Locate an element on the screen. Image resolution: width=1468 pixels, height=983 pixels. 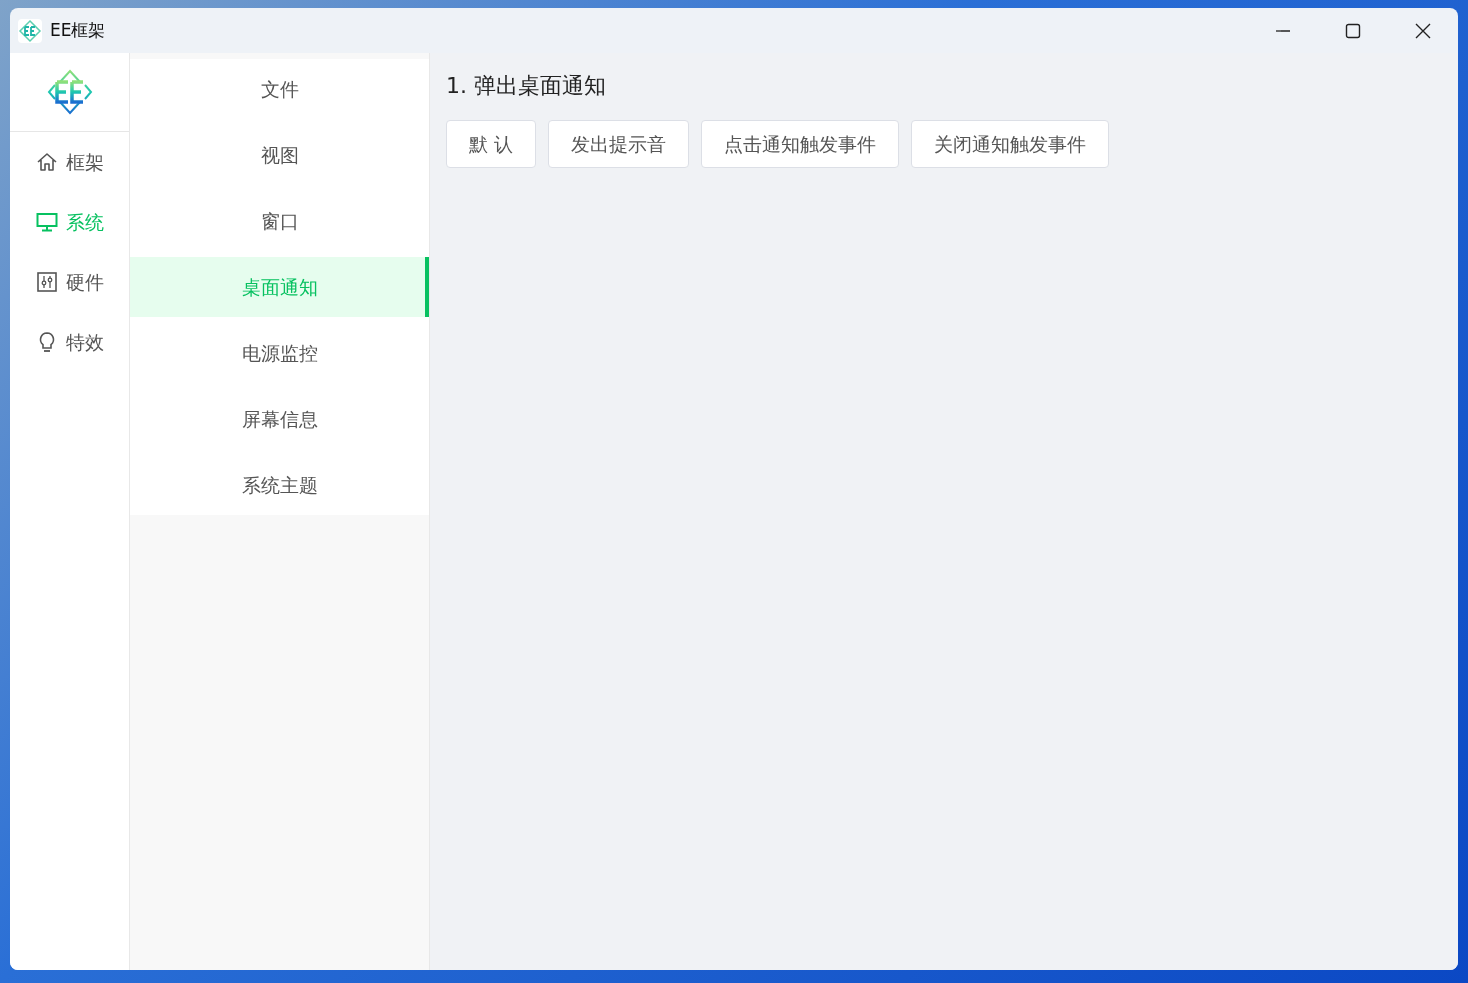
maximize-icon is located at coordinates (1353, 31).